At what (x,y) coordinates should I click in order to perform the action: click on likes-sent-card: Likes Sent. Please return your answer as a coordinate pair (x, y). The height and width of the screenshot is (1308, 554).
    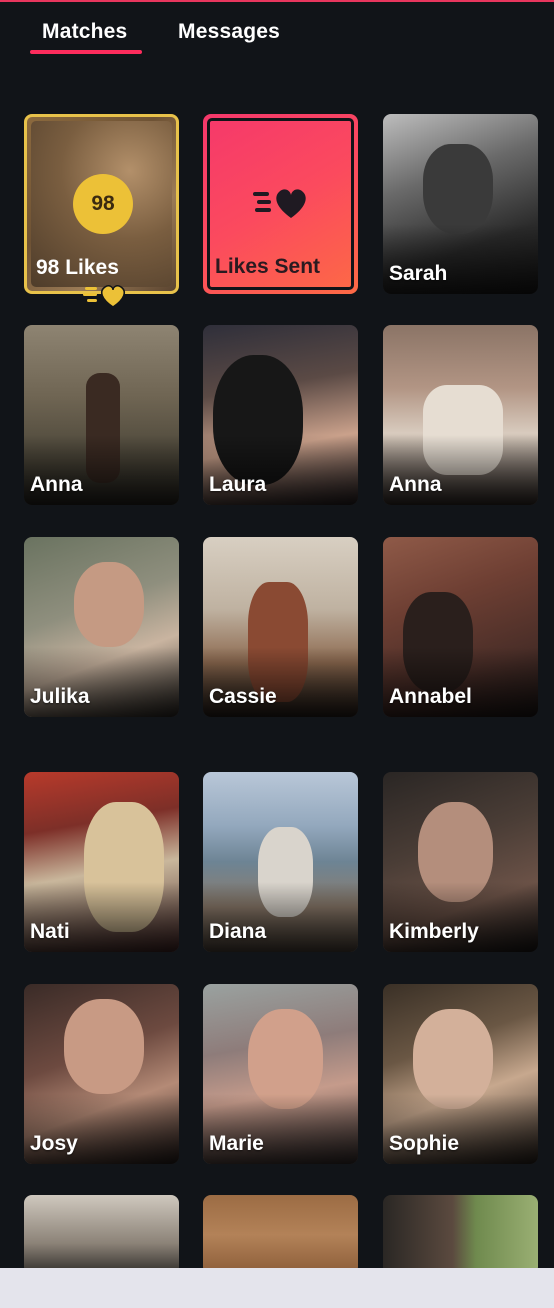
    Looking at the image, I should click on (280, 204).